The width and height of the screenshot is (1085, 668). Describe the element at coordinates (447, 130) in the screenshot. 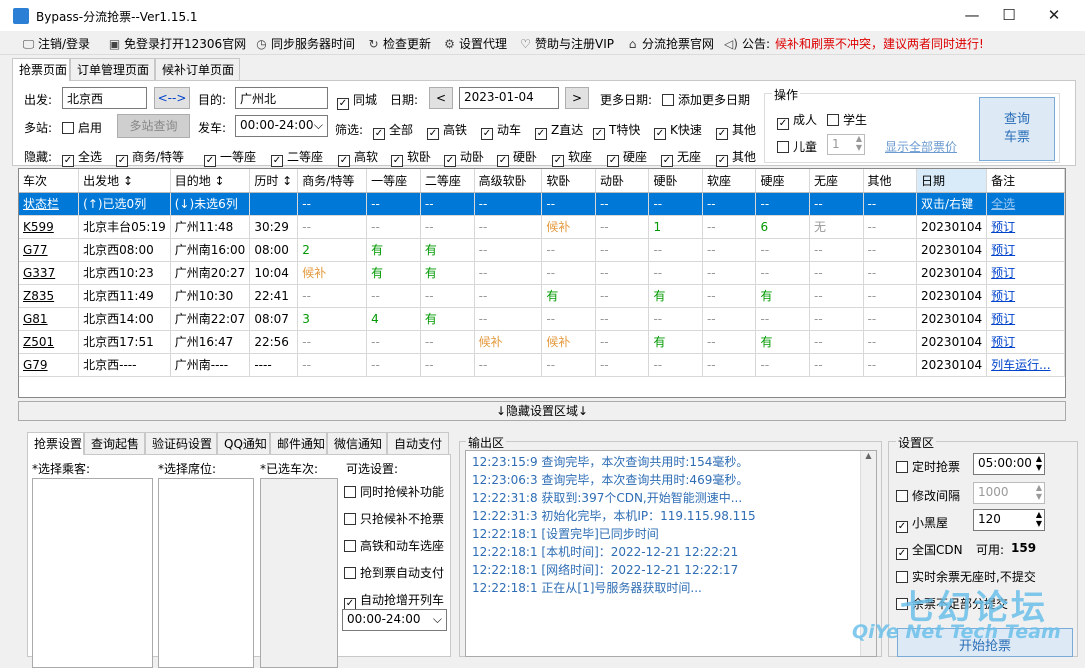

I see `filter-gaotie-checkbox: ✓ 高铁` at that location.